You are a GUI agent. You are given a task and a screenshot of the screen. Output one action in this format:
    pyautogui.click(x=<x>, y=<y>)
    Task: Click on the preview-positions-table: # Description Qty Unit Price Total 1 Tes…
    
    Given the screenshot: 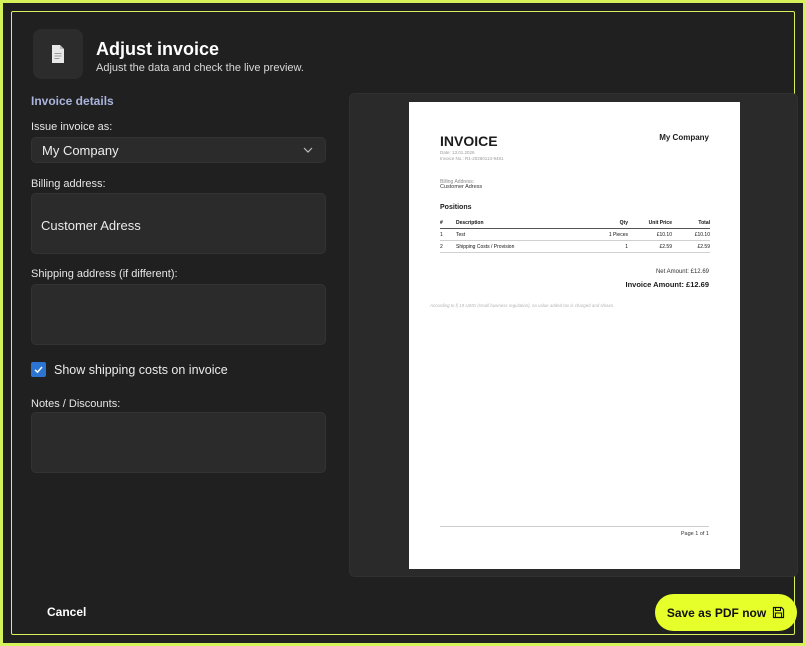 What is the action you would take?
    pyautogui.click(x=575, y=235)
    